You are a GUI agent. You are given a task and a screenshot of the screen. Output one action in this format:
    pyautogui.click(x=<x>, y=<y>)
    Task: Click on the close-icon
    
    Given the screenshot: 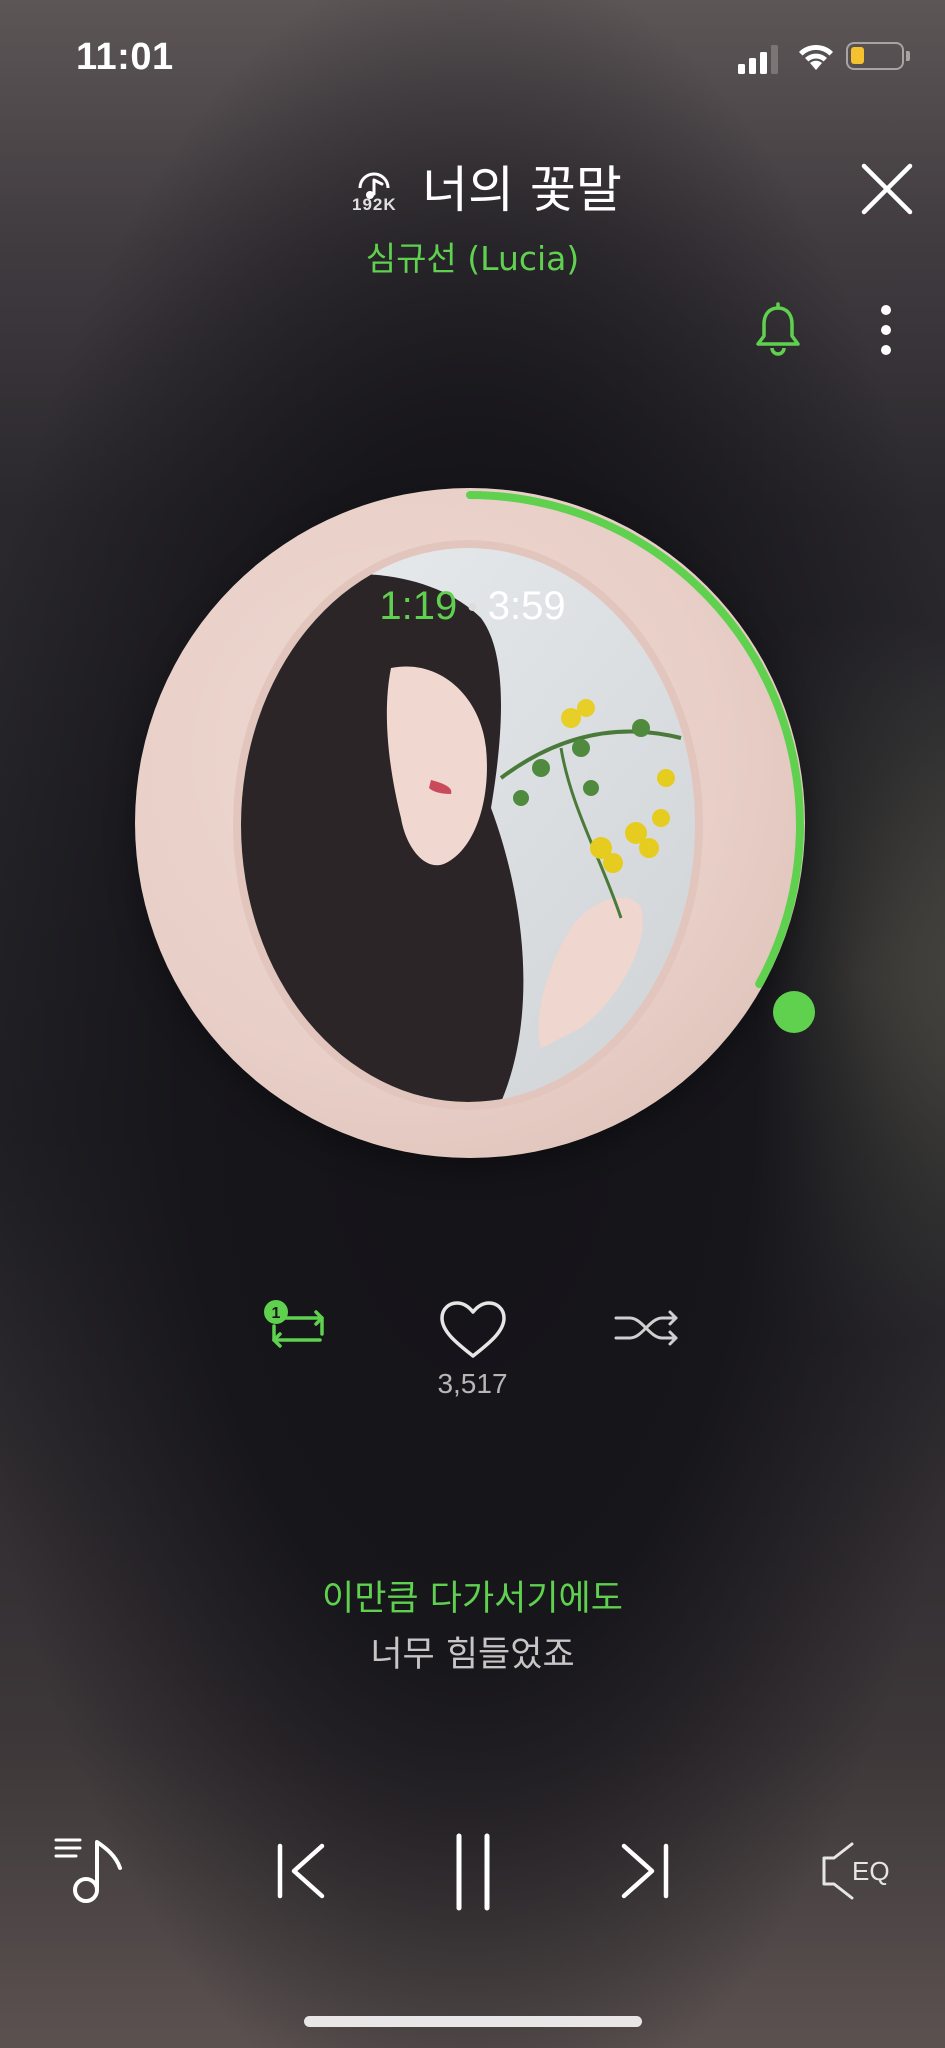 What is the action you would take?
    pyautogui.click(x=887, y=189)
    